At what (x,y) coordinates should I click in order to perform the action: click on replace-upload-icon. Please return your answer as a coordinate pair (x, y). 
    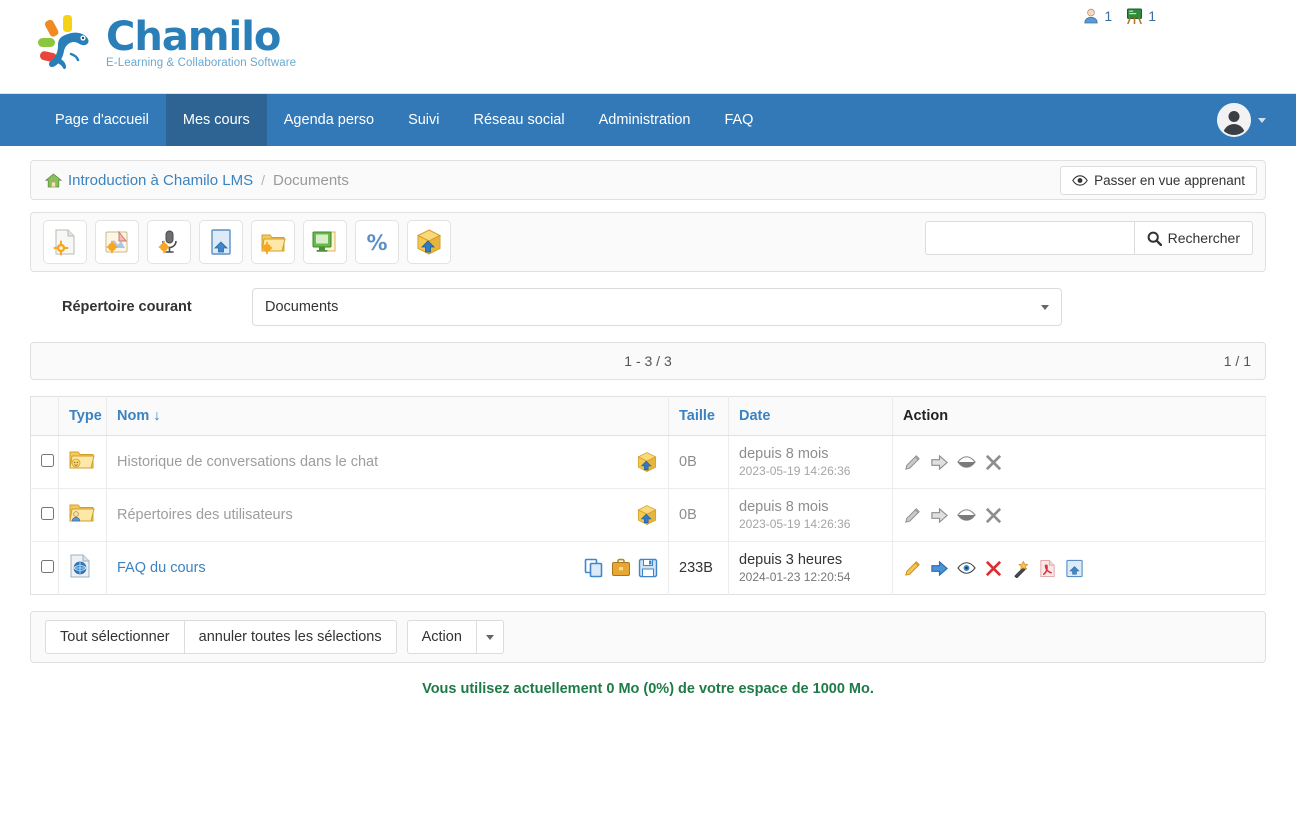
    Looking at the image, I should click on (1074, 568).